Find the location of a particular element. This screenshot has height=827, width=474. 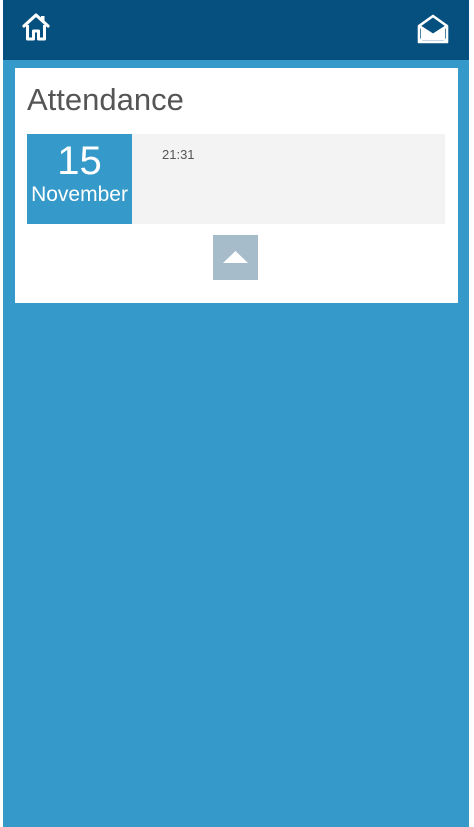

attendance-entry: 15 November 21:31 is located at coordinates (236, 179).